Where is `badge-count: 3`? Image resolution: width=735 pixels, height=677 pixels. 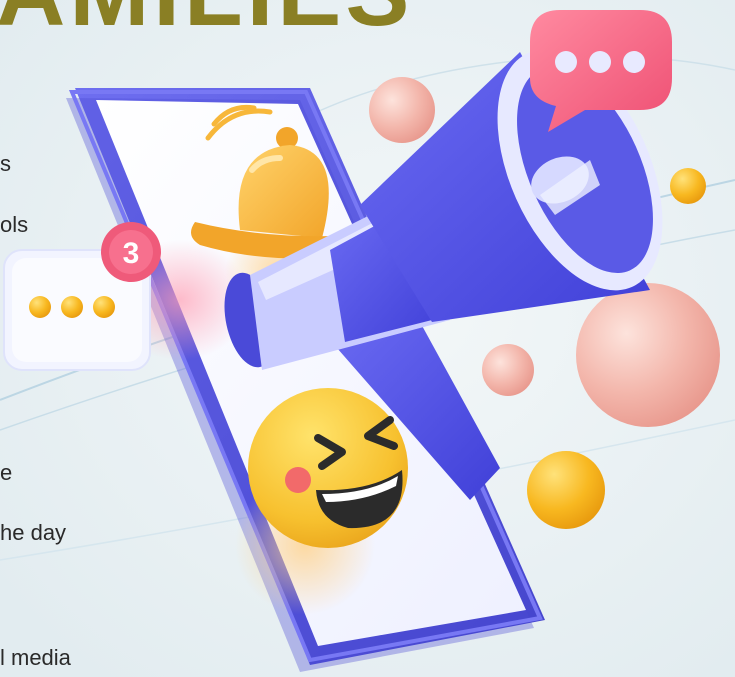
badge-count: 3 is located at coordinates (131, 253).